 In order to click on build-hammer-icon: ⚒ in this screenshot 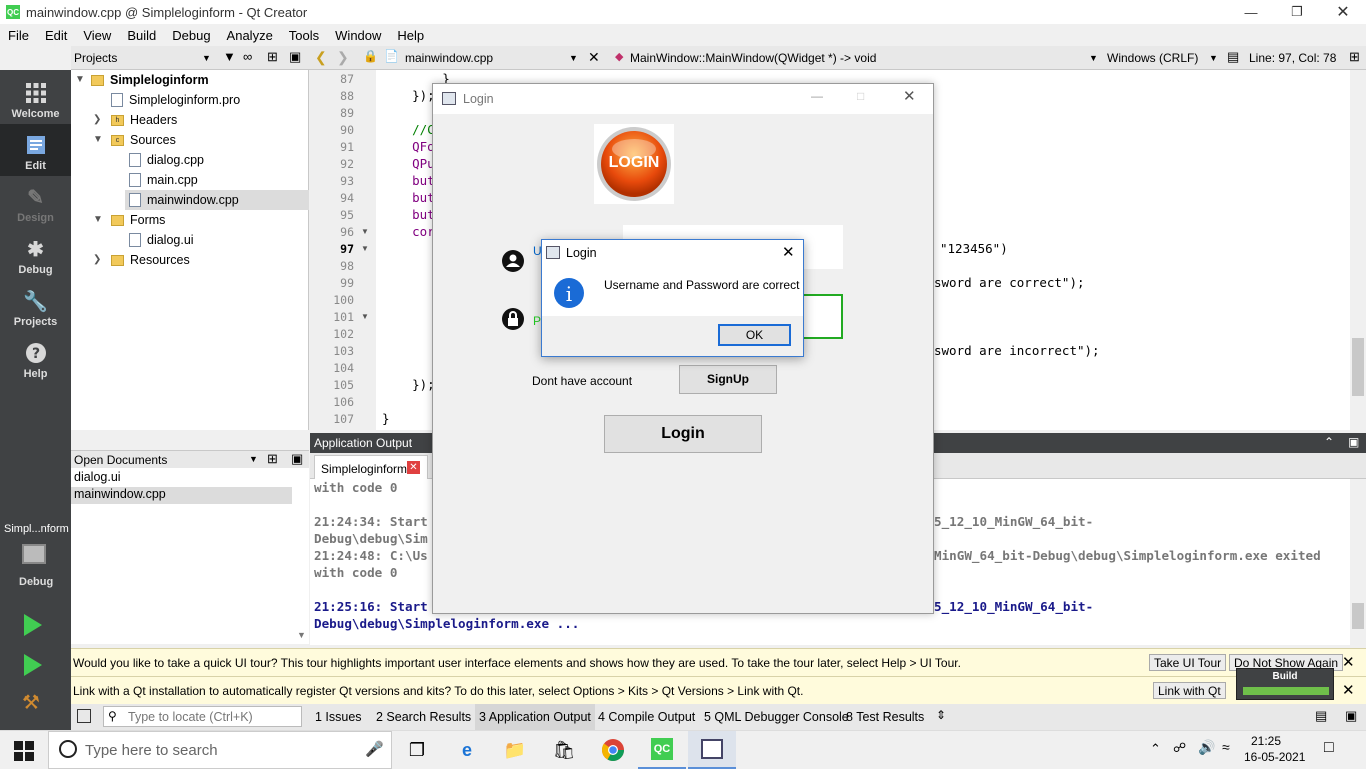, I will do `click(31, 702)`.